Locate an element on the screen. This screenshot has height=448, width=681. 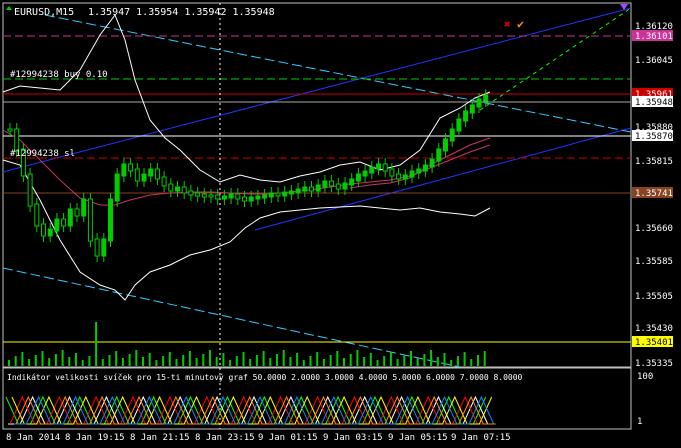
price-tag-text: 1.36101 is located at coordinates (654, 37).